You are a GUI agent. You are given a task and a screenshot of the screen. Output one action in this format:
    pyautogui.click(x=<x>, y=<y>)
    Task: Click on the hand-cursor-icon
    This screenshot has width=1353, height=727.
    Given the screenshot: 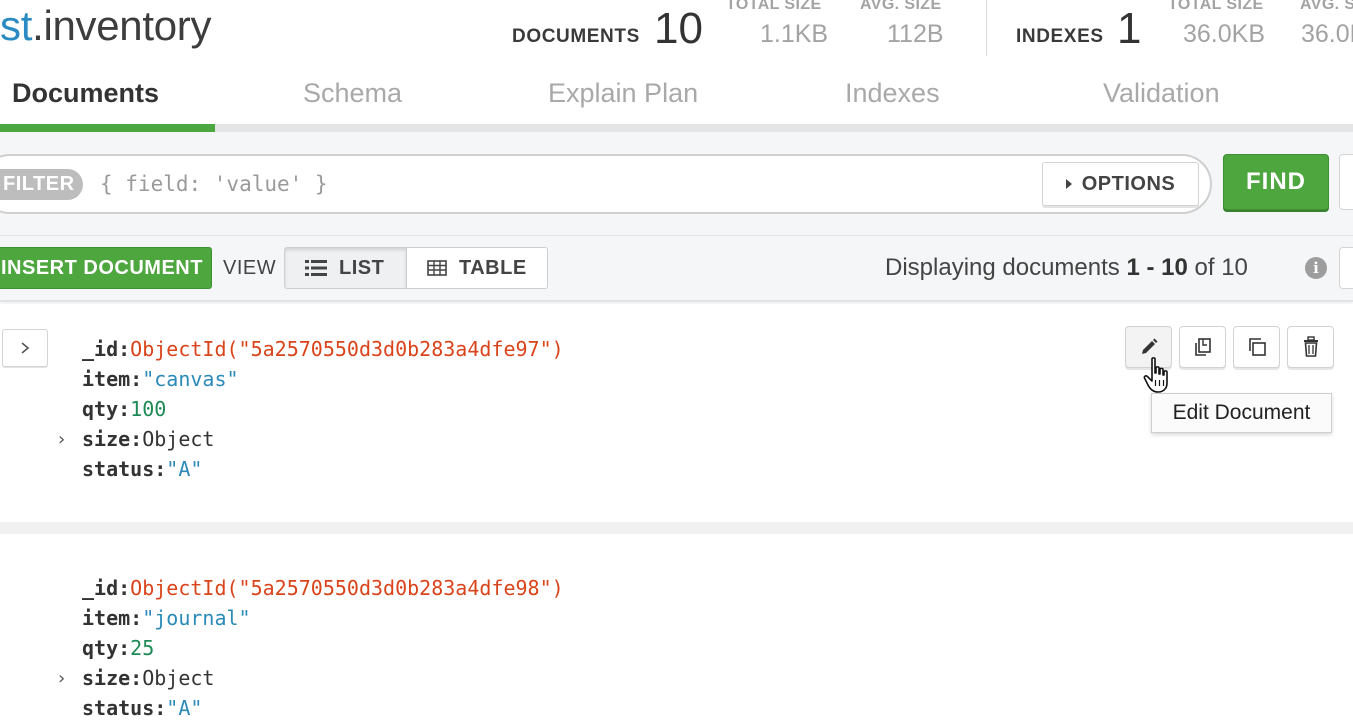 What is the action you would take?
    pyautogui.click(x=1155, y=375)
    